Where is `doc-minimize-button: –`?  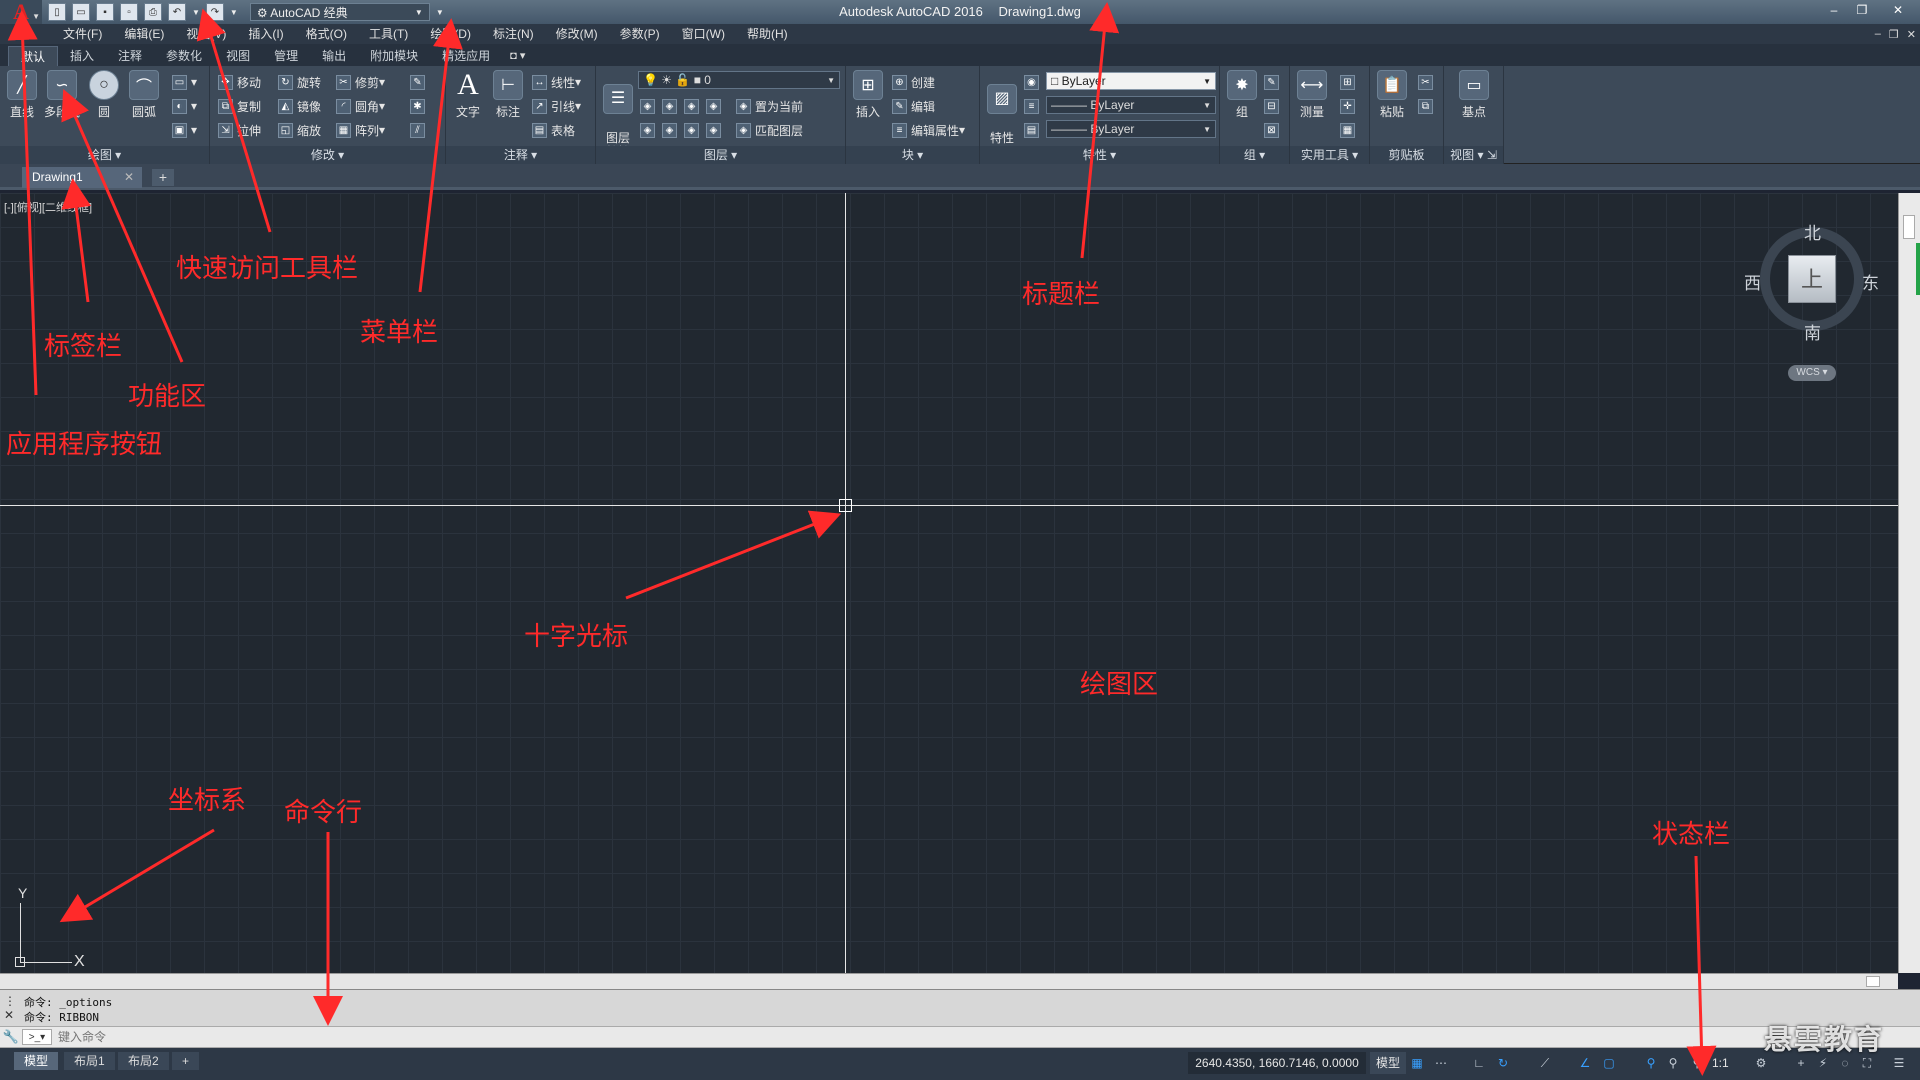 doc-minimize-button: – is located at coordinates (1878, 34).